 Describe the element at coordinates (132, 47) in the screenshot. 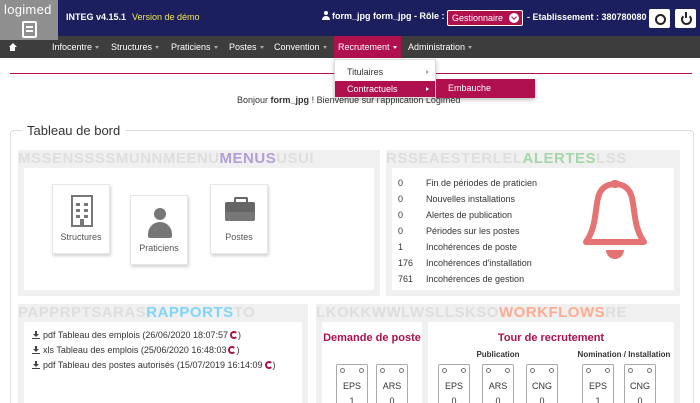

I see `nav-item-label: Structures` at that location.